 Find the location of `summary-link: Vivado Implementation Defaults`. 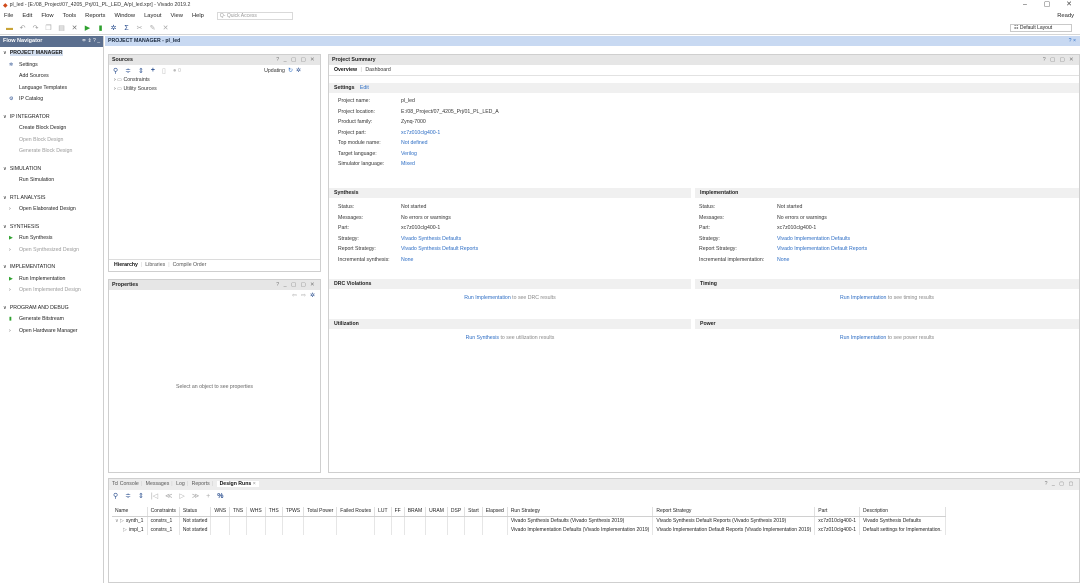

summary-link: Vivado Implementation Defaults is located at coordinates (813, 239).